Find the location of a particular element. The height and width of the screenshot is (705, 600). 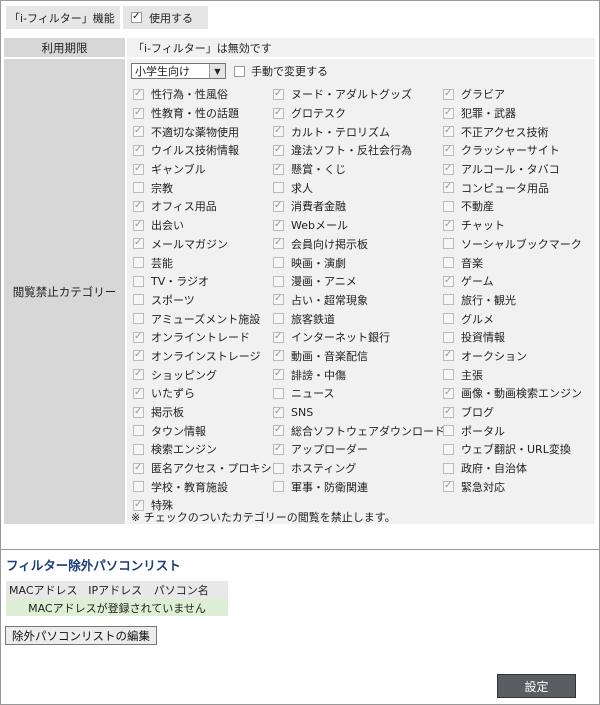

exclusion-list-empty-message: MACアドレスが登録されていません is located at coordinates (117, 607).